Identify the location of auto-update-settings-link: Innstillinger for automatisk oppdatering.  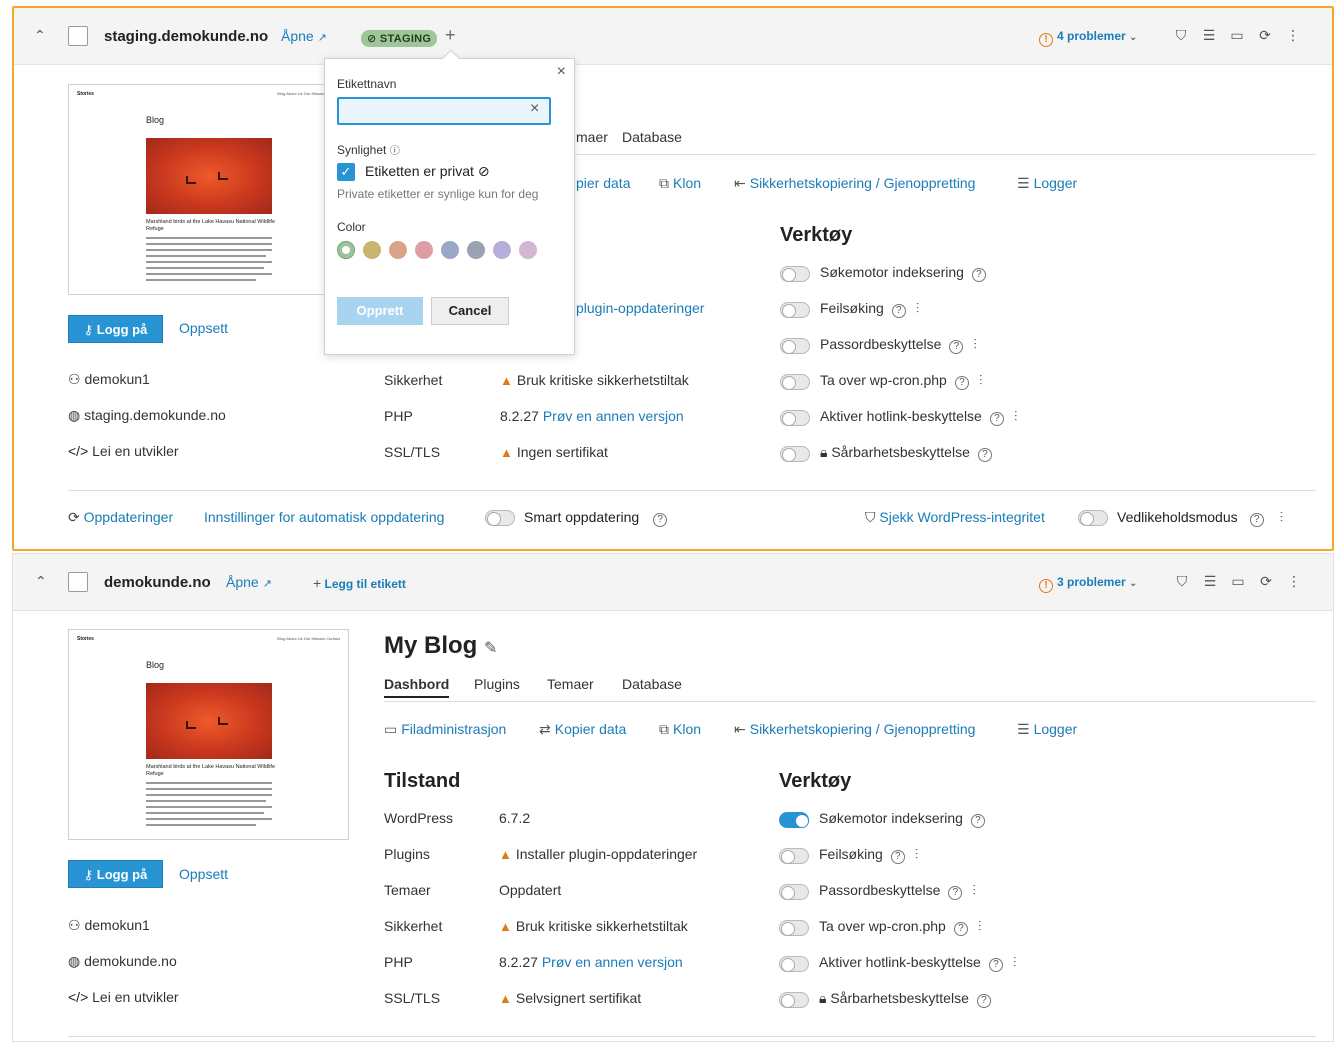
(324, 517).